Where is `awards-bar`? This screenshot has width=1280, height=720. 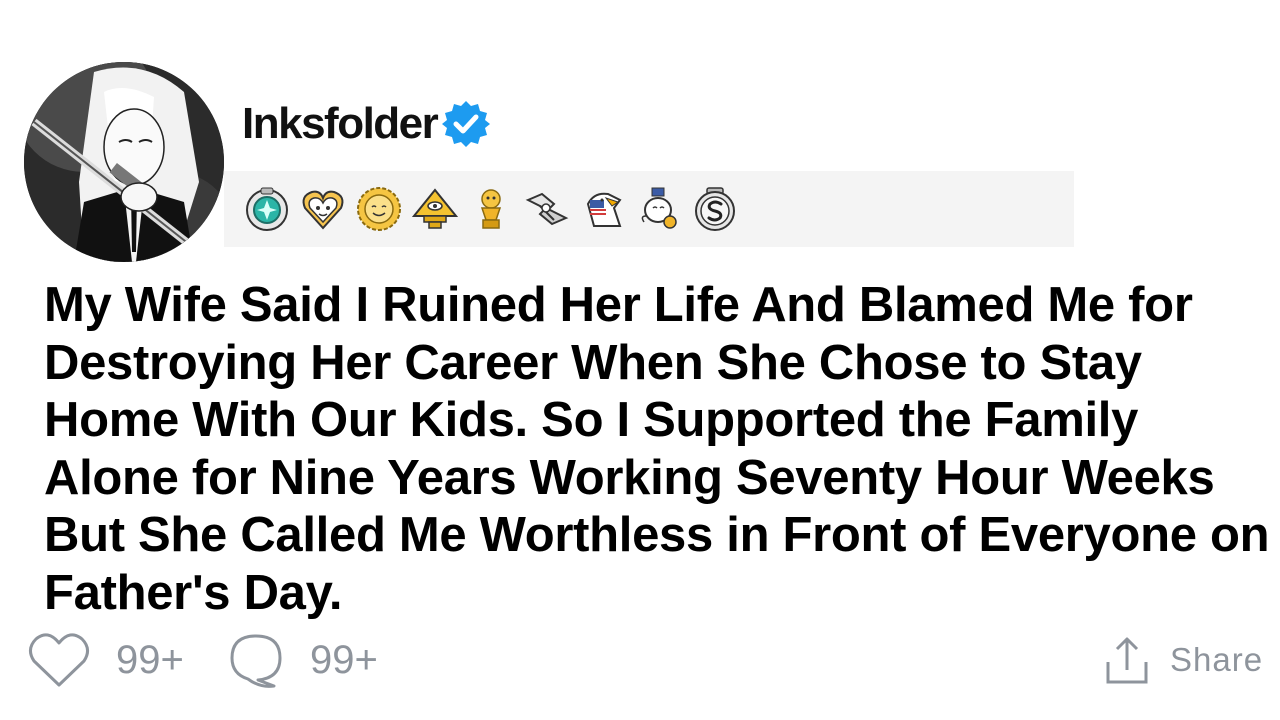 awards-bar is located at coordinates (649, 209).